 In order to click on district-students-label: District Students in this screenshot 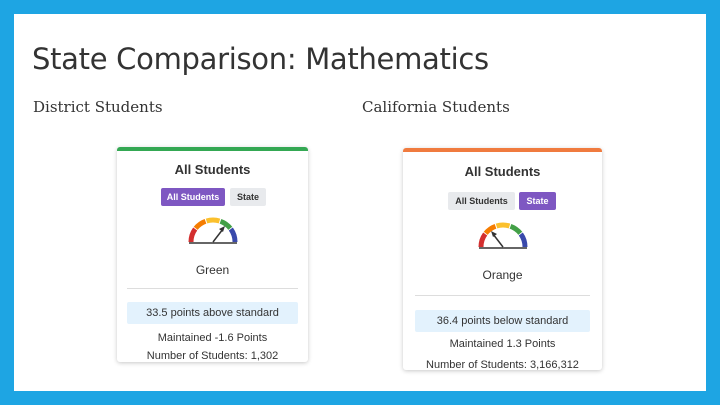, I will do `click(98, 107)`.